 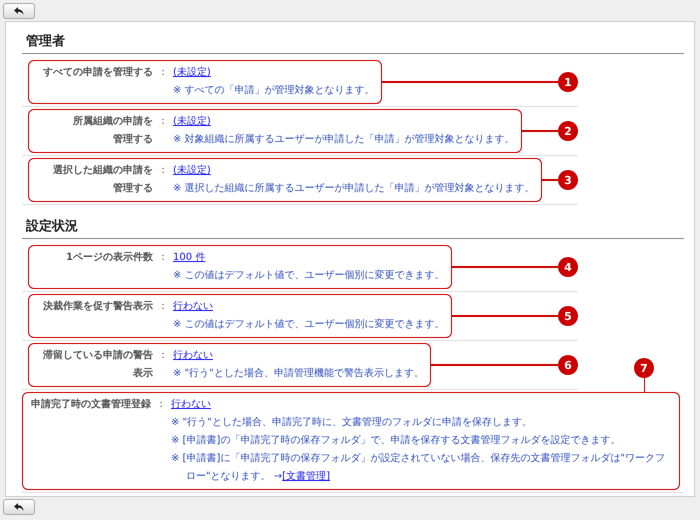 What do you see at coordinates (568, 180) in the screenshot?
I see `callout-number: 3` at bounding box center [568, 180].